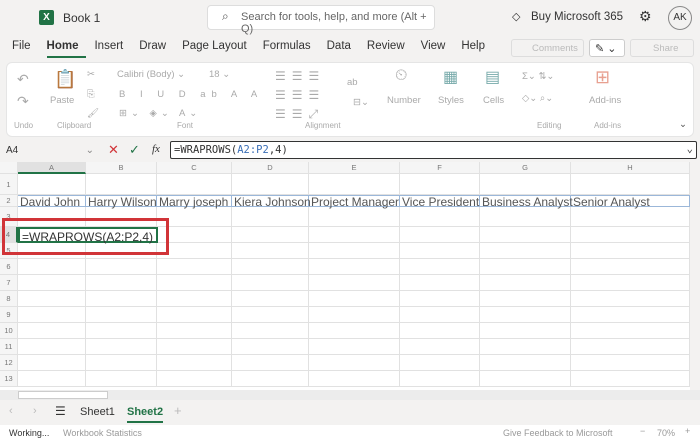 This screenshot has height=441, width=700. What do you see at coordinates (121, 379) in the screenshot?
I see `cell-B13` at bounding box center [121, 379].